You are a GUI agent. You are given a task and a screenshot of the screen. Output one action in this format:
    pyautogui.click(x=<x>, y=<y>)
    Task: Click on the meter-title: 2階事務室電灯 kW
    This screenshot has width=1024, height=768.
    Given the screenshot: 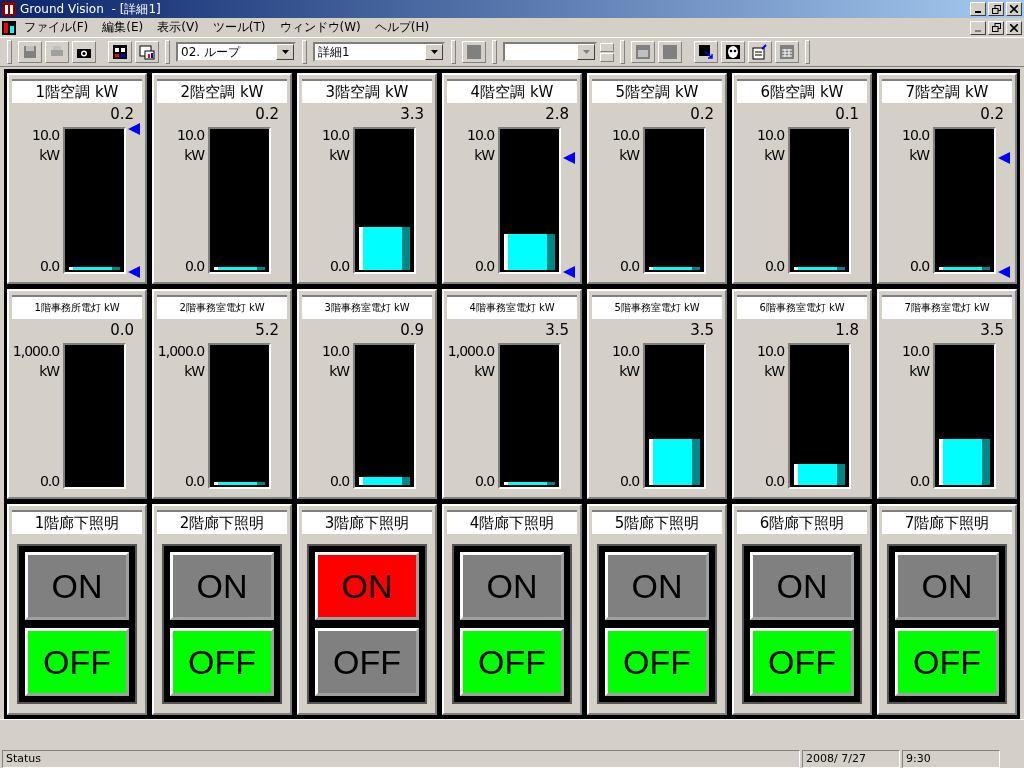 What is the action you would take?
    pyautogui.click(x=222, y=306)
    